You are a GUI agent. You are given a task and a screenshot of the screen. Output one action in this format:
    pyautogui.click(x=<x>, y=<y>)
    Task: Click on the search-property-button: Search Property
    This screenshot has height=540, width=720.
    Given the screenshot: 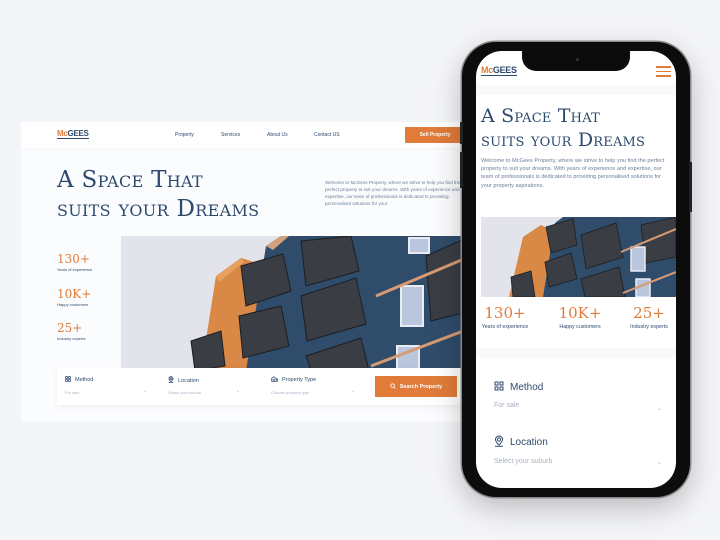 What is the action you would take?
    pyautogui.click(x=416, y=386)
    